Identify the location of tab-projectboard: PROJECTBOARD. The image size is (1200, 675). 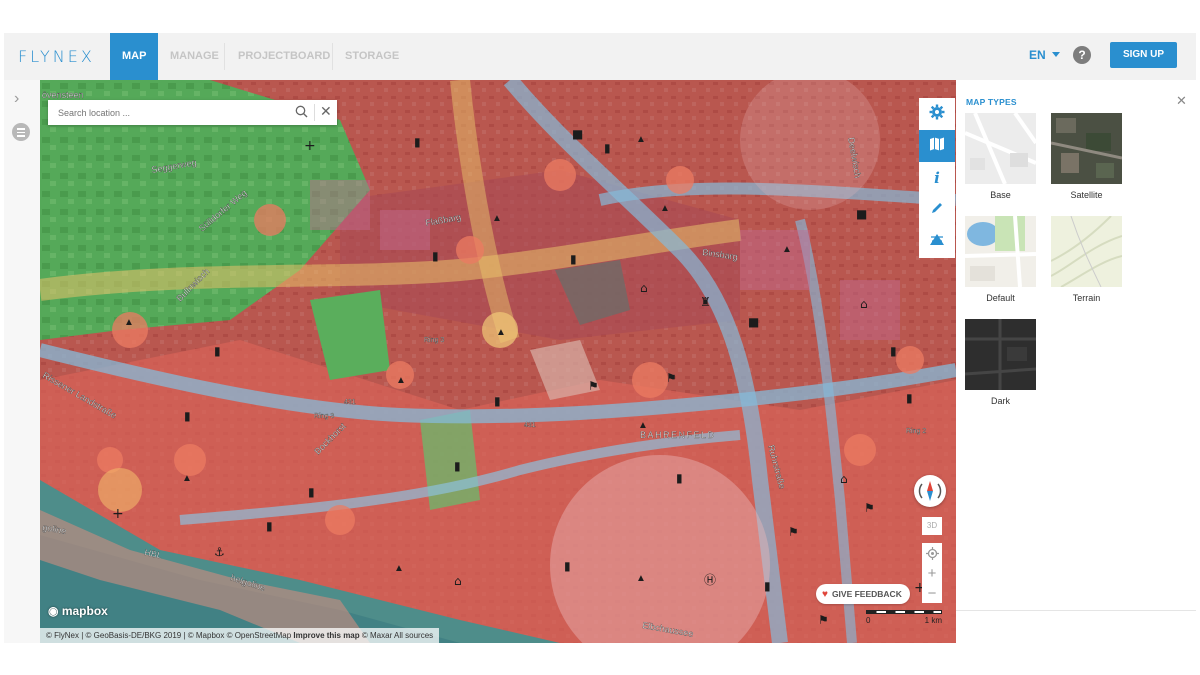
(284, 56).